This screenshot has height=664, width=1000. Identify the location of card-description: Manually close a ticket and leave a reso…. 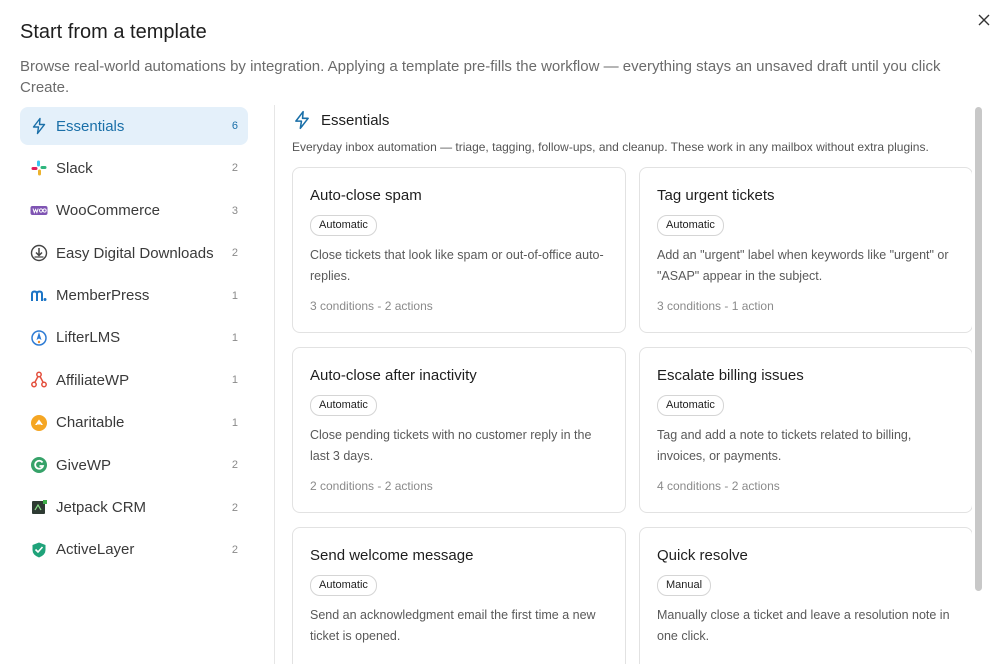
(803, 625).